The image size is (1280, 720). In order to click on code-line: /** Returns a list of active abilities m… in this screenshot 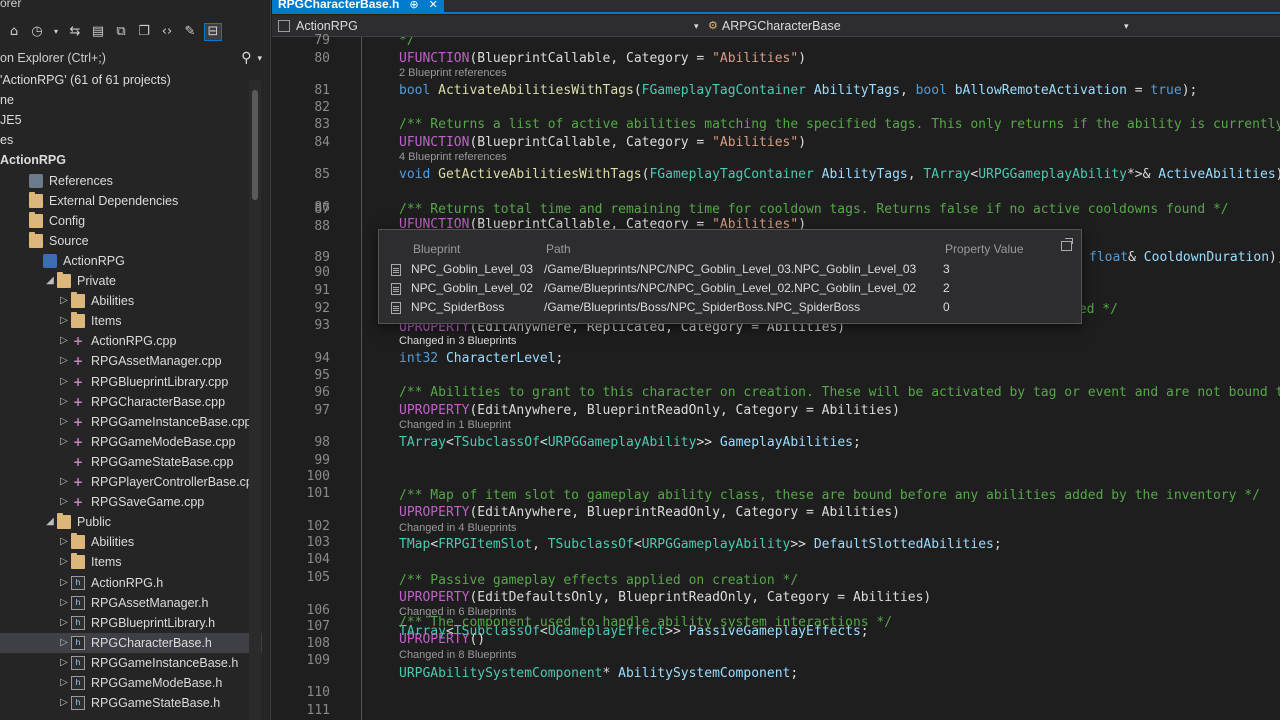, I will do `click(839, 124)`.